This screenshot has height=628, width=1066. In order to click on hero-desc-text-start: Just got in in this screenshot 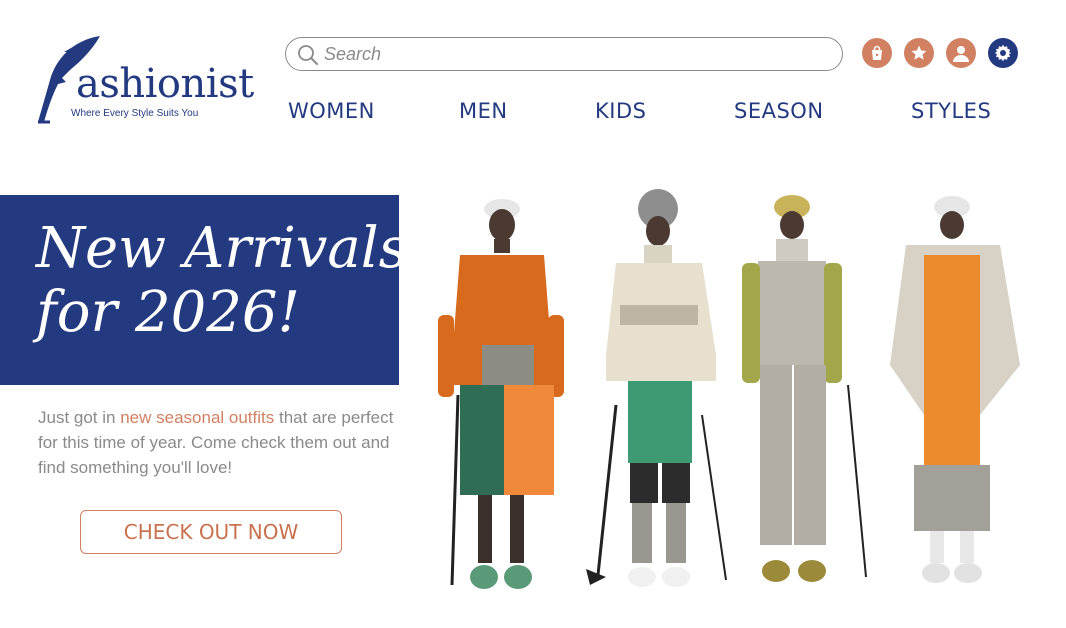, I will do `click(79, 417)`.